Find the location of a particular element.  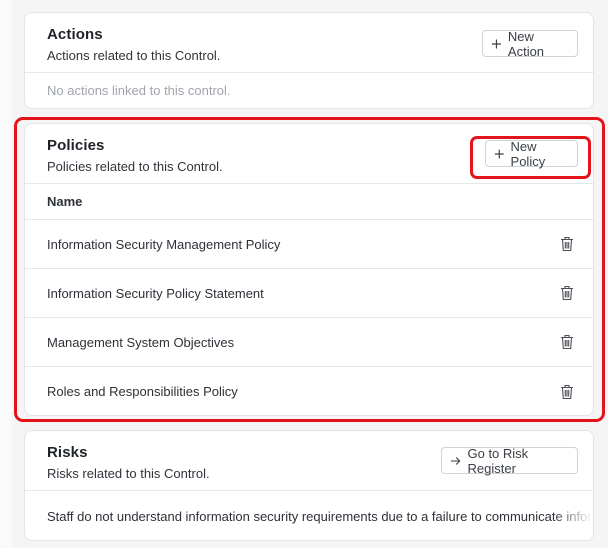

arrow-right-icon is located at coordinates (455, 460).